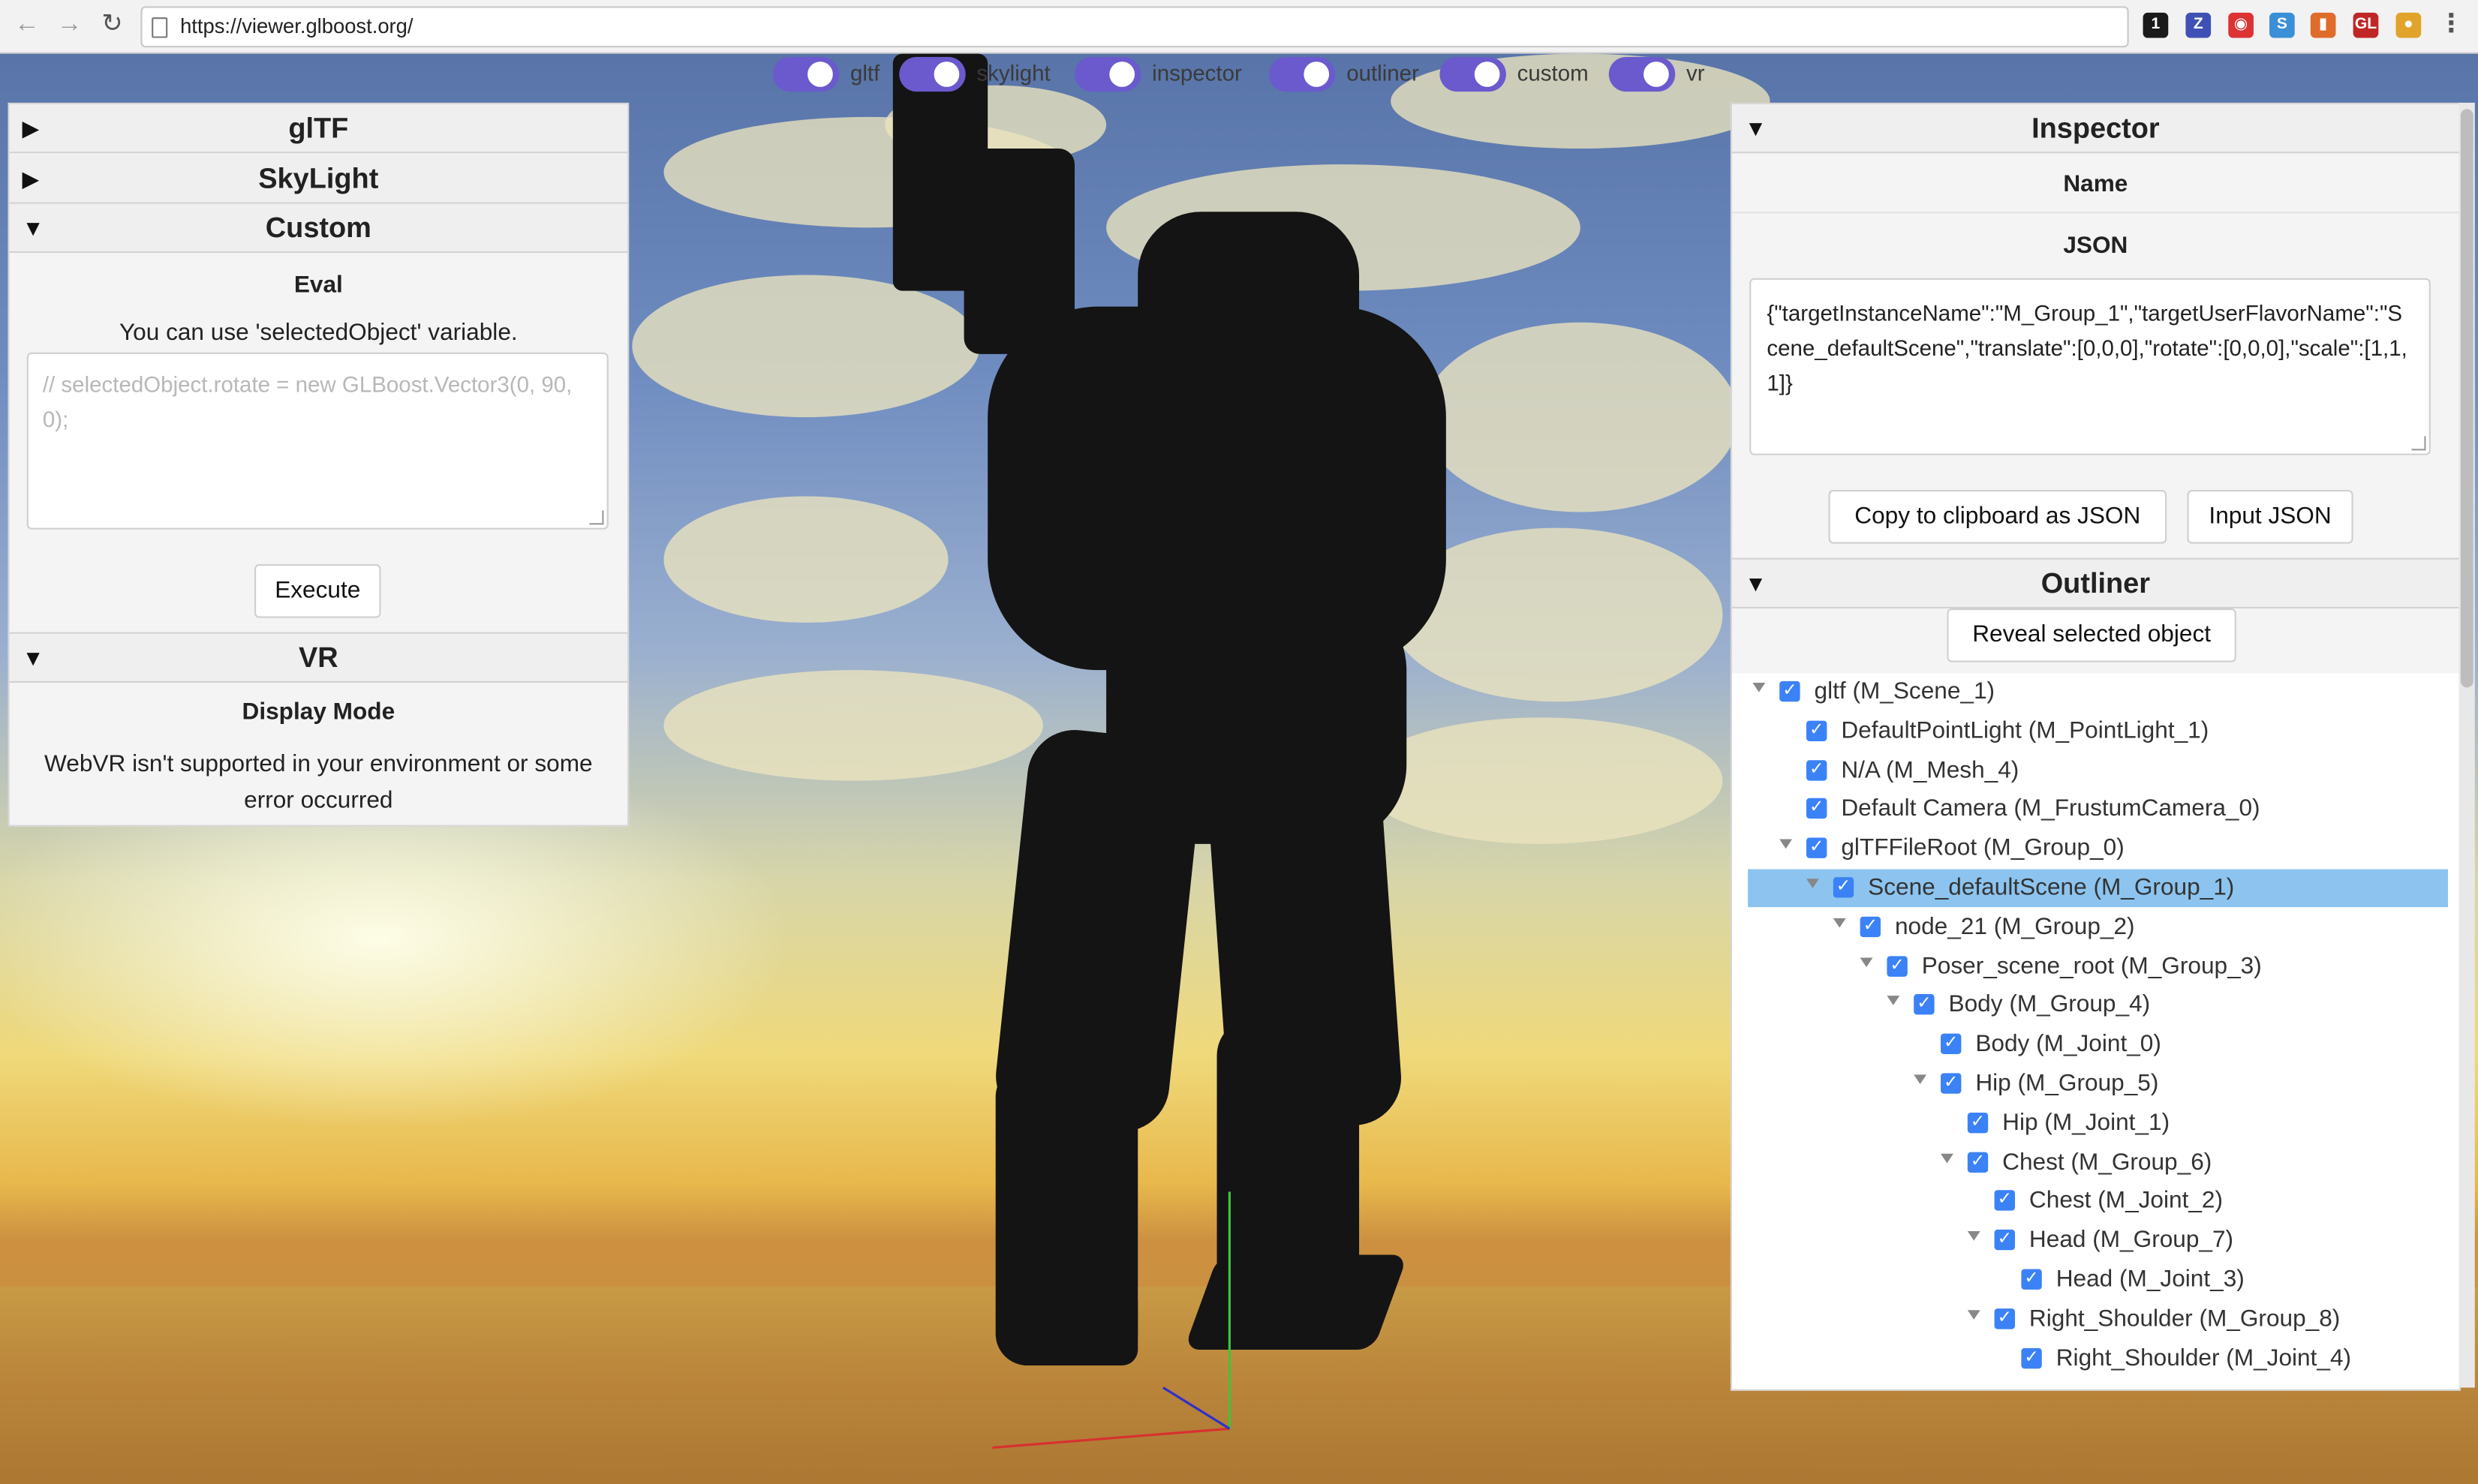 This screenshot has width=2478, height=1484. Describe the element at coordinates (27, 25) in the screenshot. I see `arrow-left-icon: ←` at that location.